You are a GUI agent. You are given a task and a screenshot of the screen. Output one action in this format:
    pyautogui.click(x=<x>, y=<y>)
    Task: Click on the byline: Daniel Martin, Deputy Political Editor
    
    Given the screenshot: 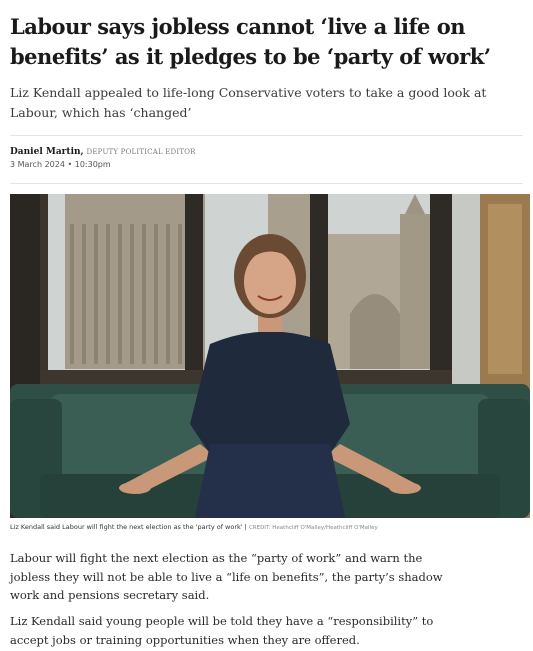 What is the action you would take?
    pyautogui.click(x=103, y=152)
    